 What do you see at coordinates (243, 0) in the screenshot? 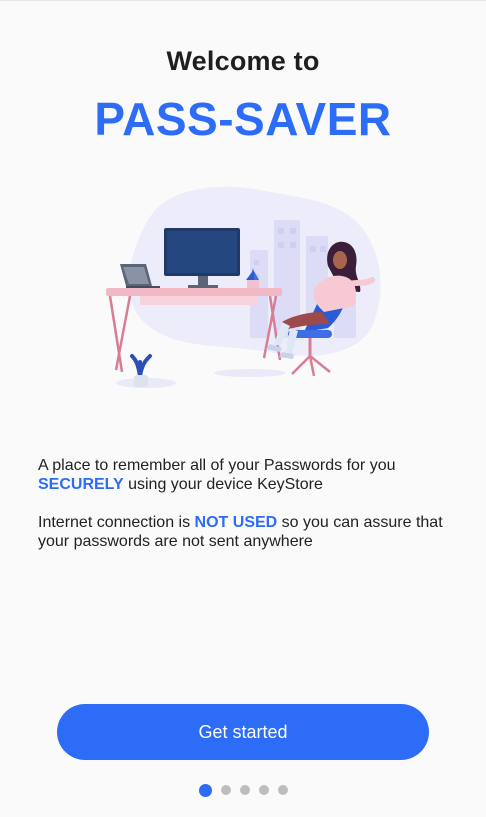
I see `top-divider` at bounding box center [243, 0].